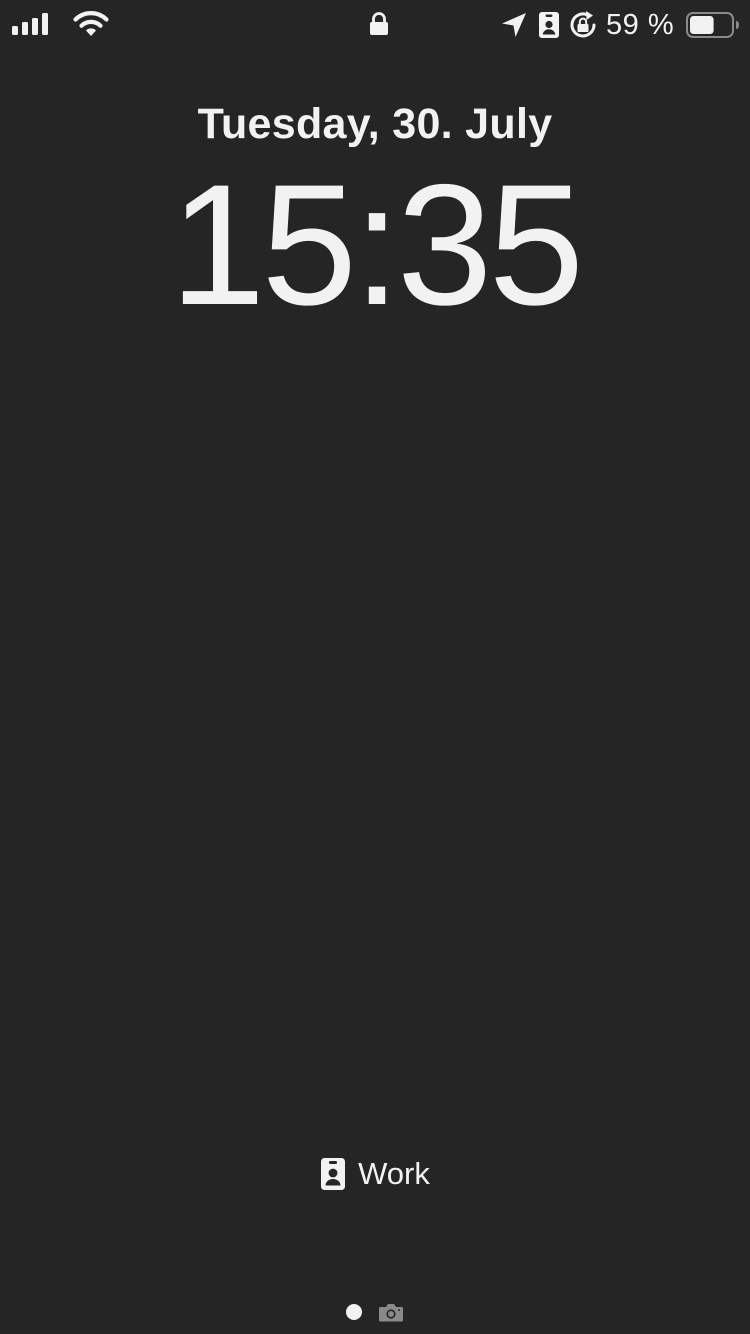 The height and width of the screenshot is (1334, 750). What do you see at coordinates (375, 124) in the screenshot?
I see `lock-screen-date: Tuesday, 30. July` at bounding box center [375, 124].